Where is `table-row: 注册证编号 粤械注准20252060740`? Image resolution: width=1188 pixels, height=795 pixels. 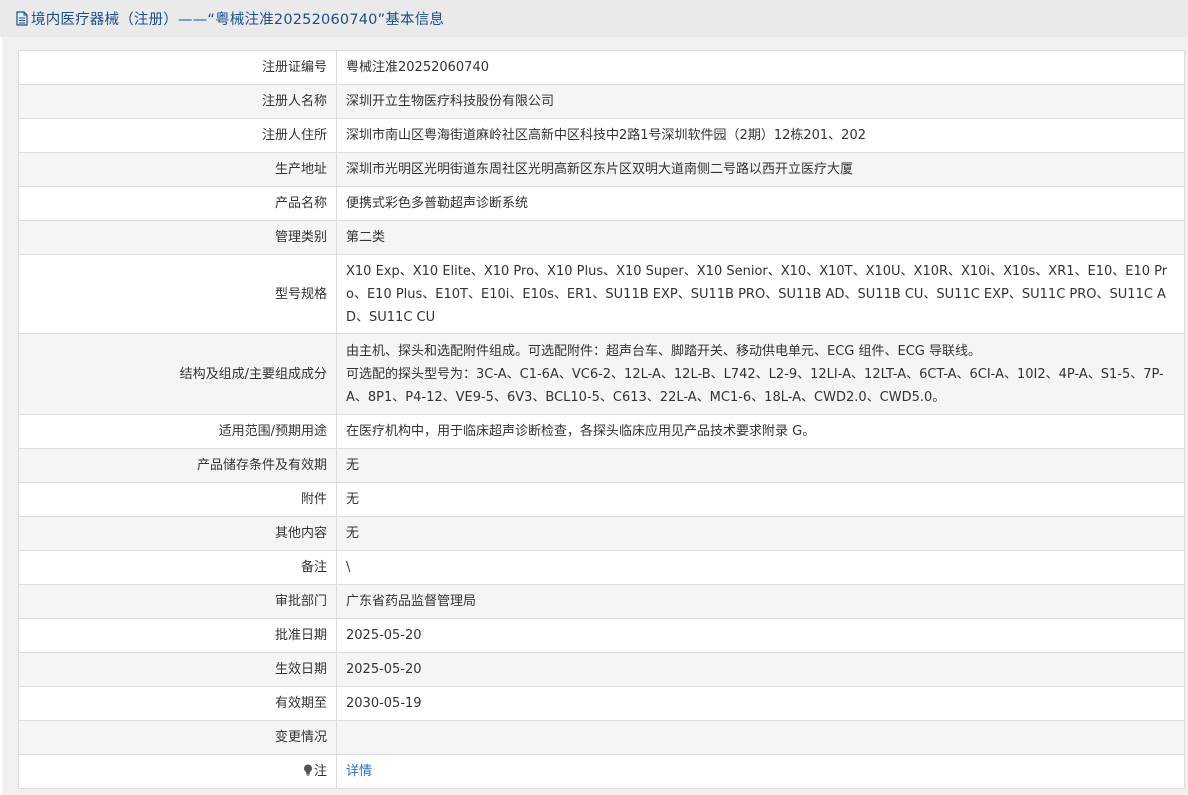
table-row: 注册证编号 粤械注准20252060740 is located at coordinates (601, 67).